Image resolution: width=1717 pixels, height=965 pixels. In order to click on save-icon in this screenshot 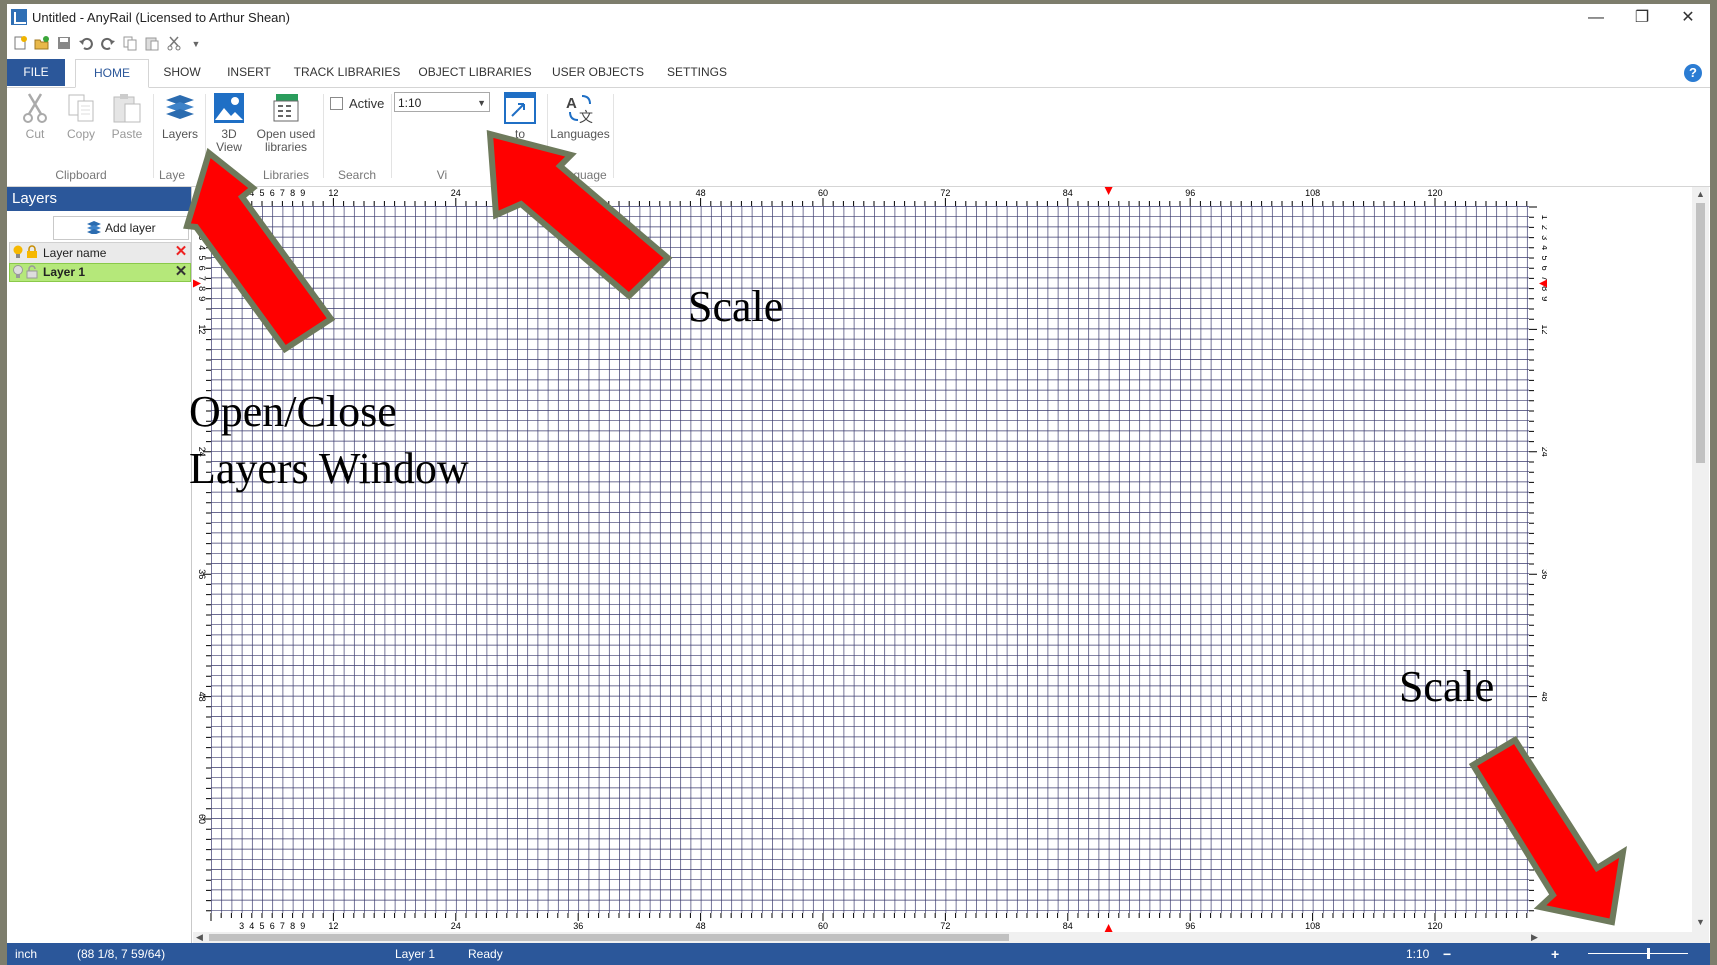, I will do `click(64, 44)`.